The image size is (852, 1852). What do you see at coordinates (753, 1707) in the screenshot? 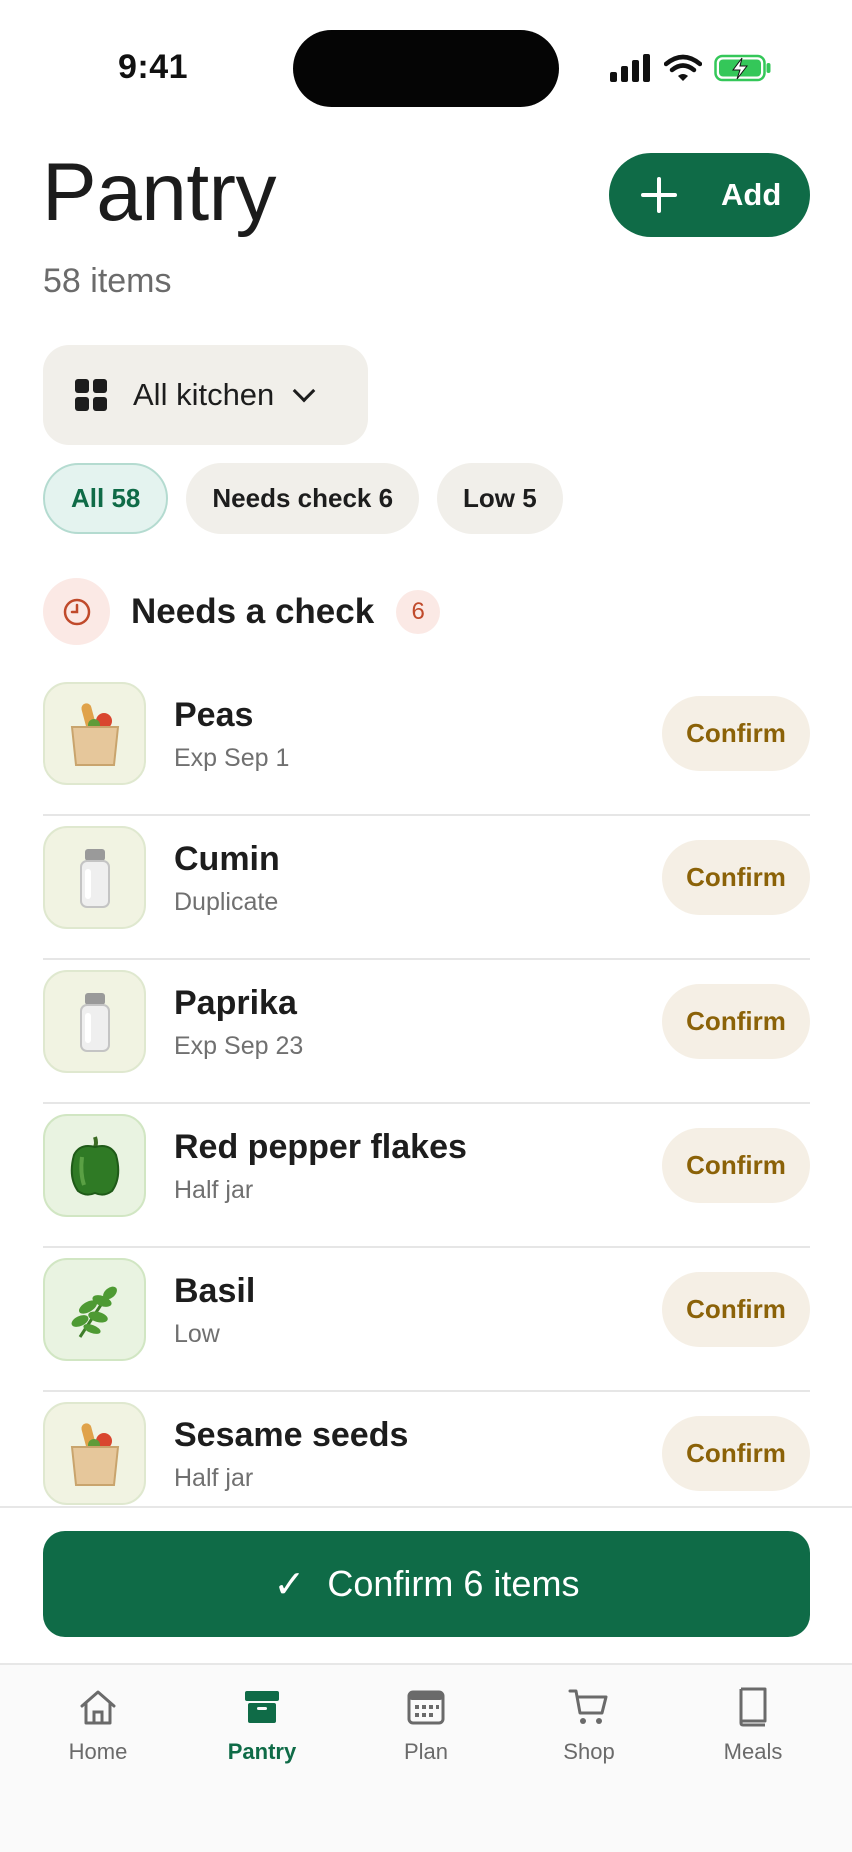
I see `book-icon` at bounding box center [753, 1707].